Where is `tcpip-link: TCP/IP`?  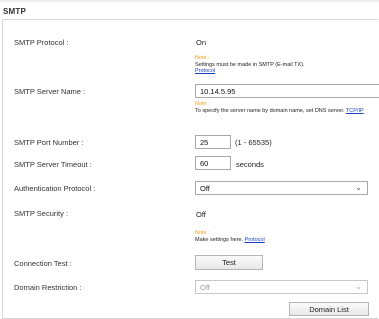 tcpip-link: TCP/IP is located at coordinates (355, 111).